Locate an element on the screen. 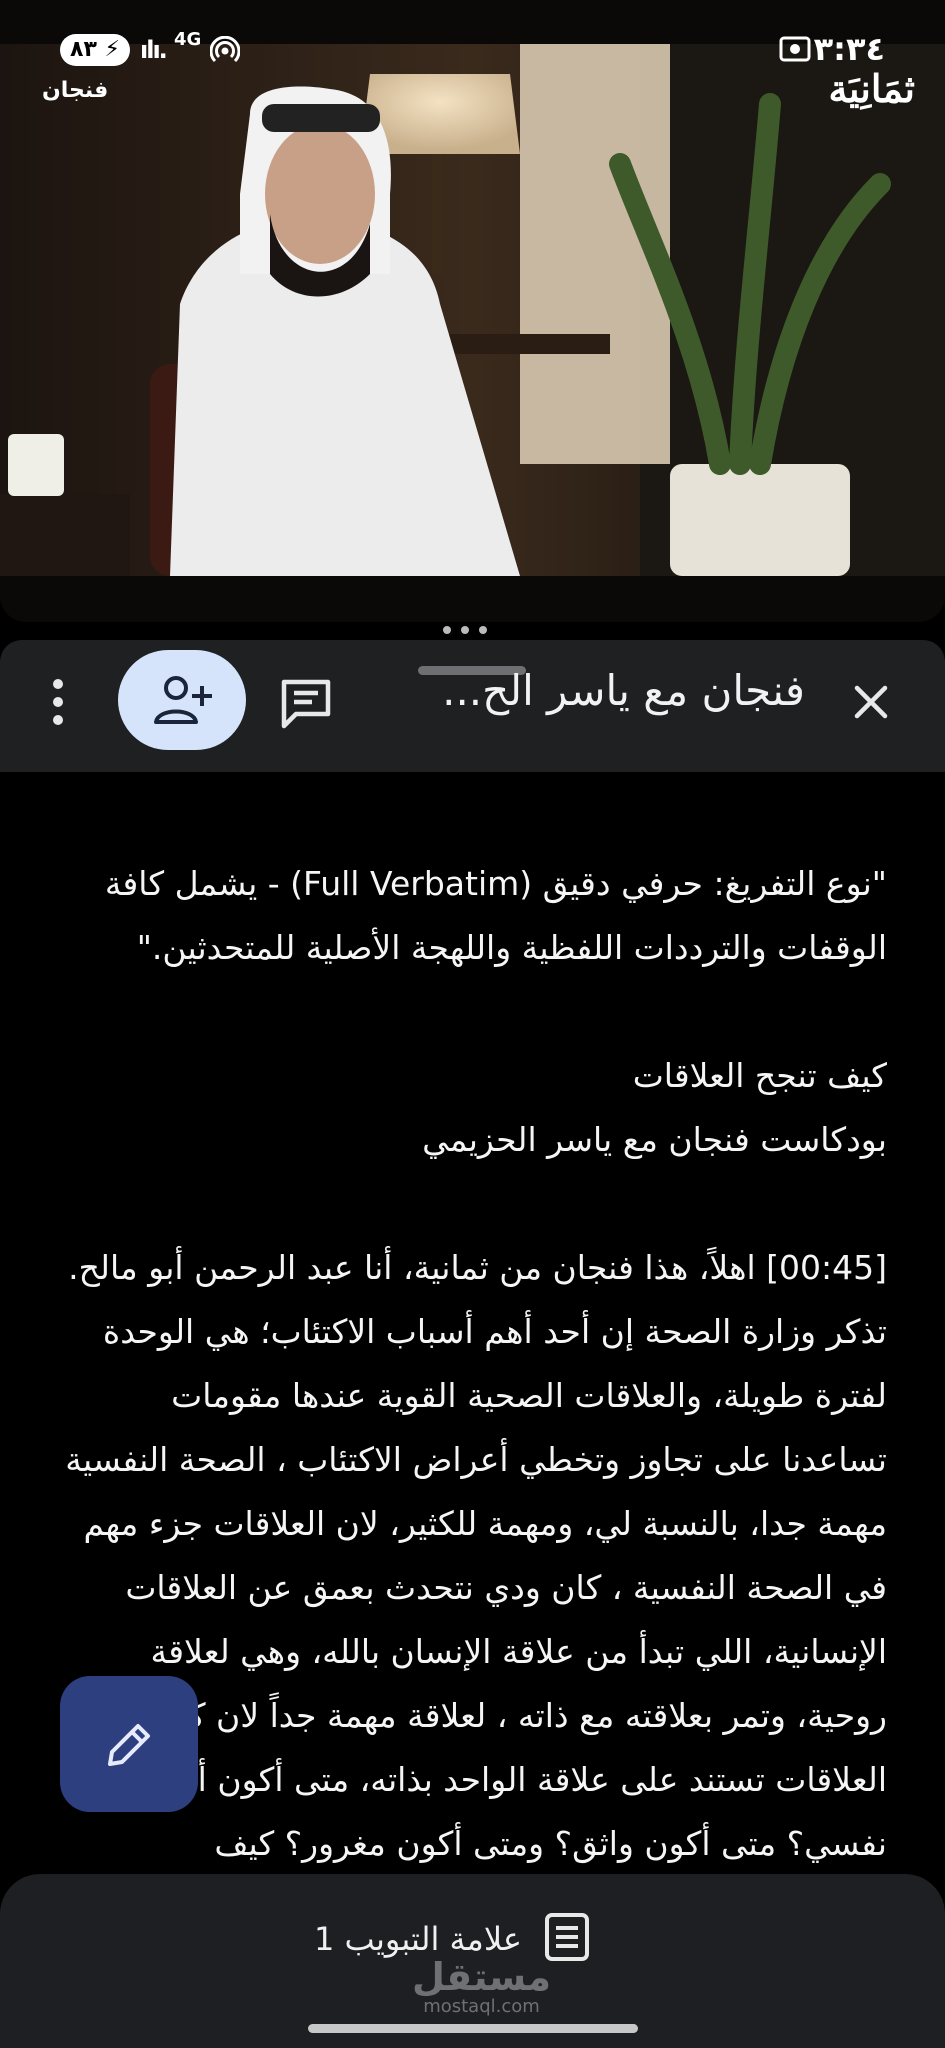 Image resolution: width=945 pixels, height=2048 pixels. watermark: مستقل mostaql.com is located at coordinates (481, 1986).